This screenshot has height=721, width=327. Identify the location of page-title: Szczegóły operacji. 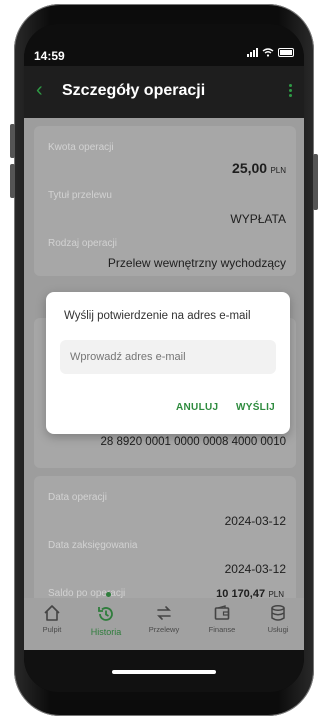
(134, 90).